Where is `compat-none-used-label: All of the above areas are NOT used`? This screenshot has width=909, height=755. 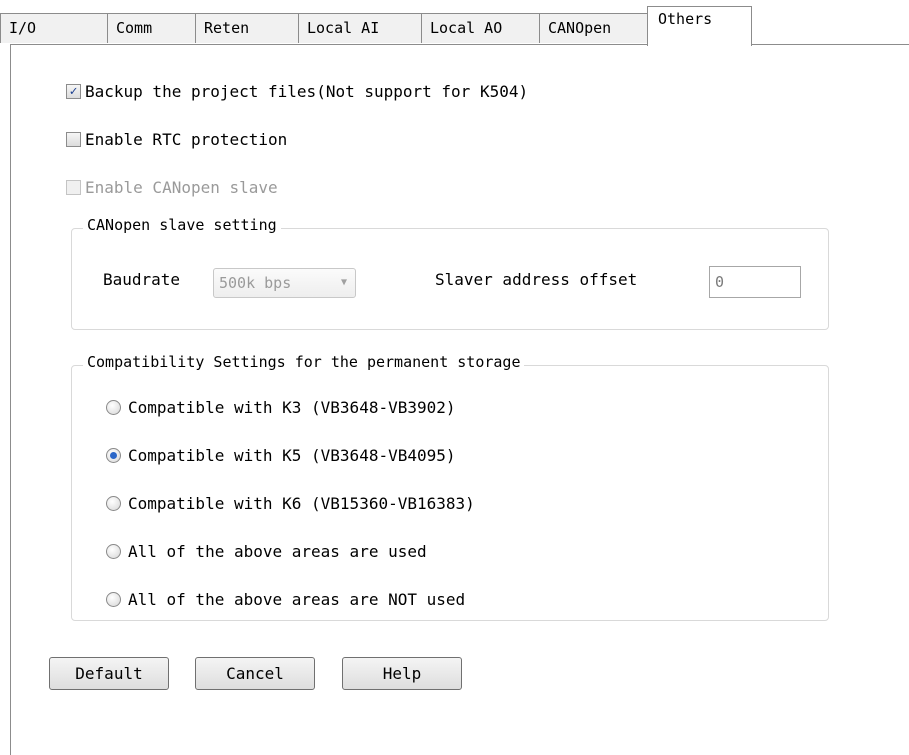 compat-none-used-label: All of the above areas are NOT used is located at coordinates (297, 599).